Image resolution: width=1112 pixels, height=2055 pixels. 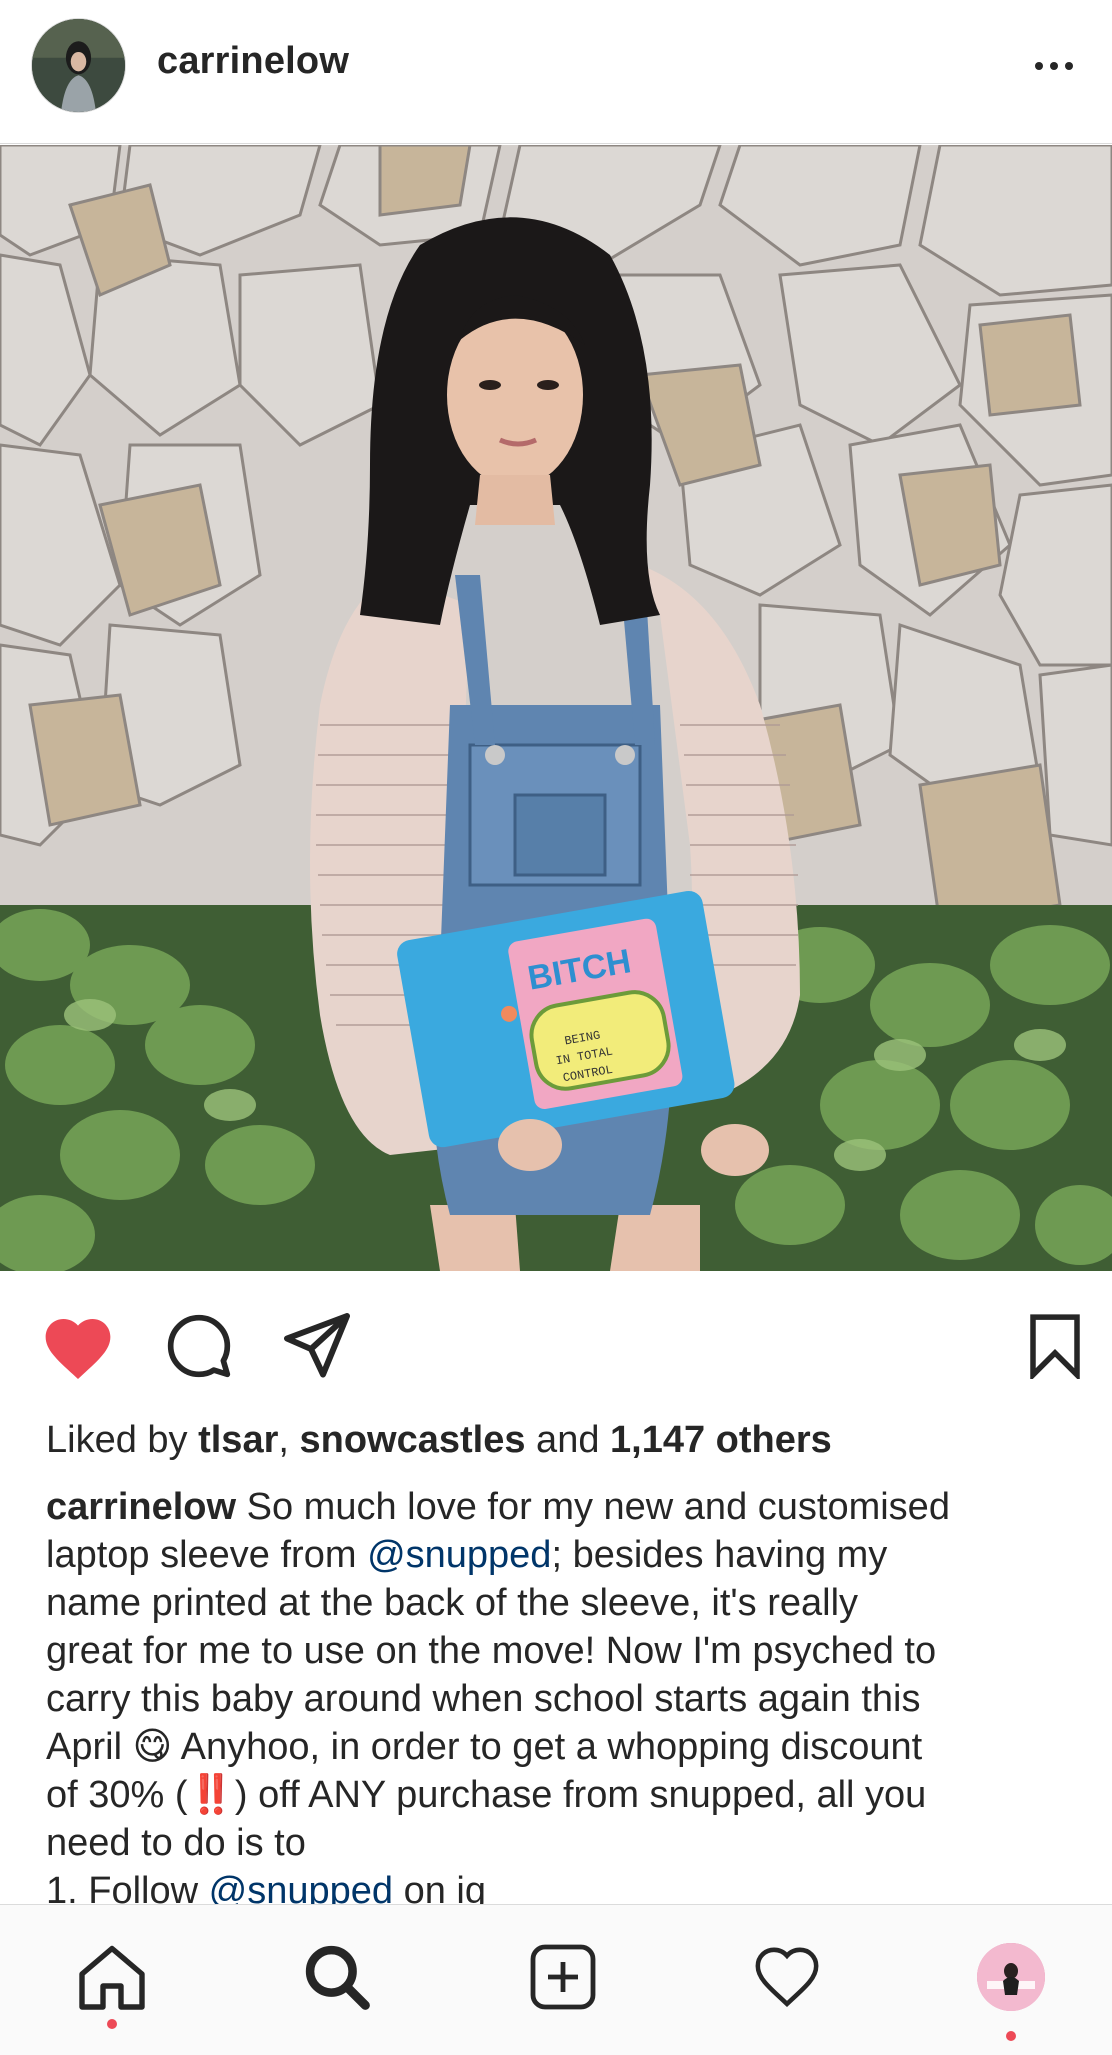 What do you see at coordinates (593, 1507) in the screenshot?
I see `caption-text: So much love for my new and customised` at bounding box center [593, 1507].